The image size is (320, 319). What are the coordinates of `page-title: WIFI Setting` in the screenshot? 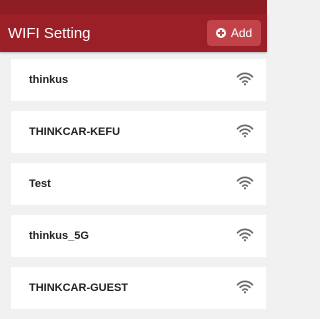 It's located at (49, 33).